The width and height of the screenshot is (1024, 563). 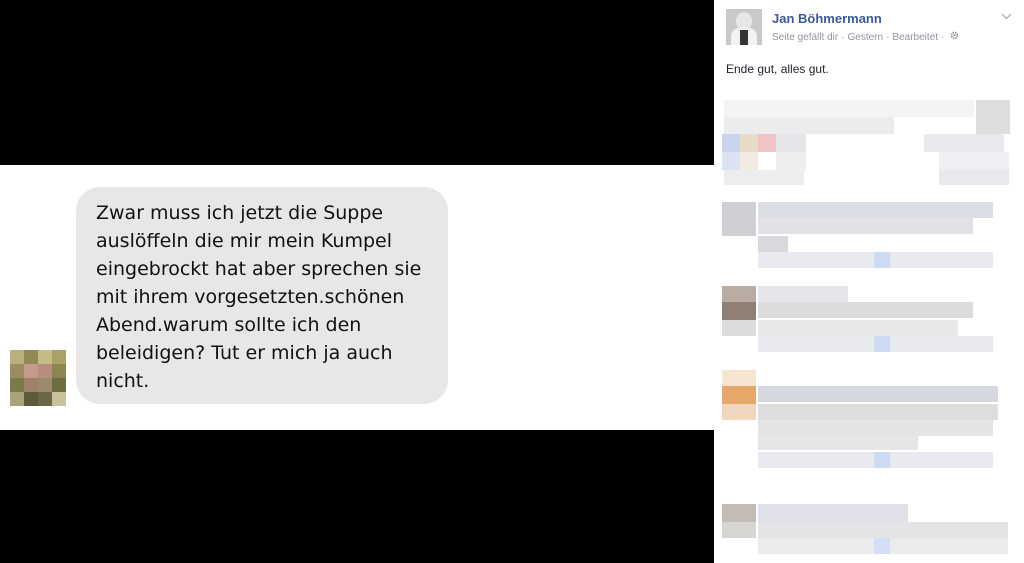 I want to click on profile-picture, so click(x=744, y=27).